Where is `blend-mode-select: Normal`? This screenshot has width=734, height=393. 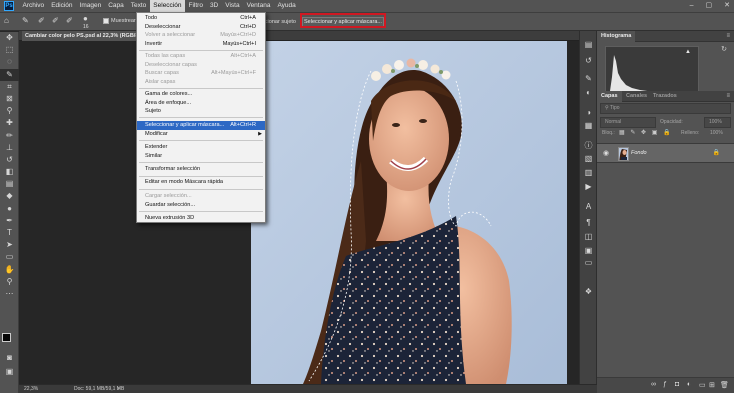 blend-mode-select: Normal is located at coordinates (628, 122).